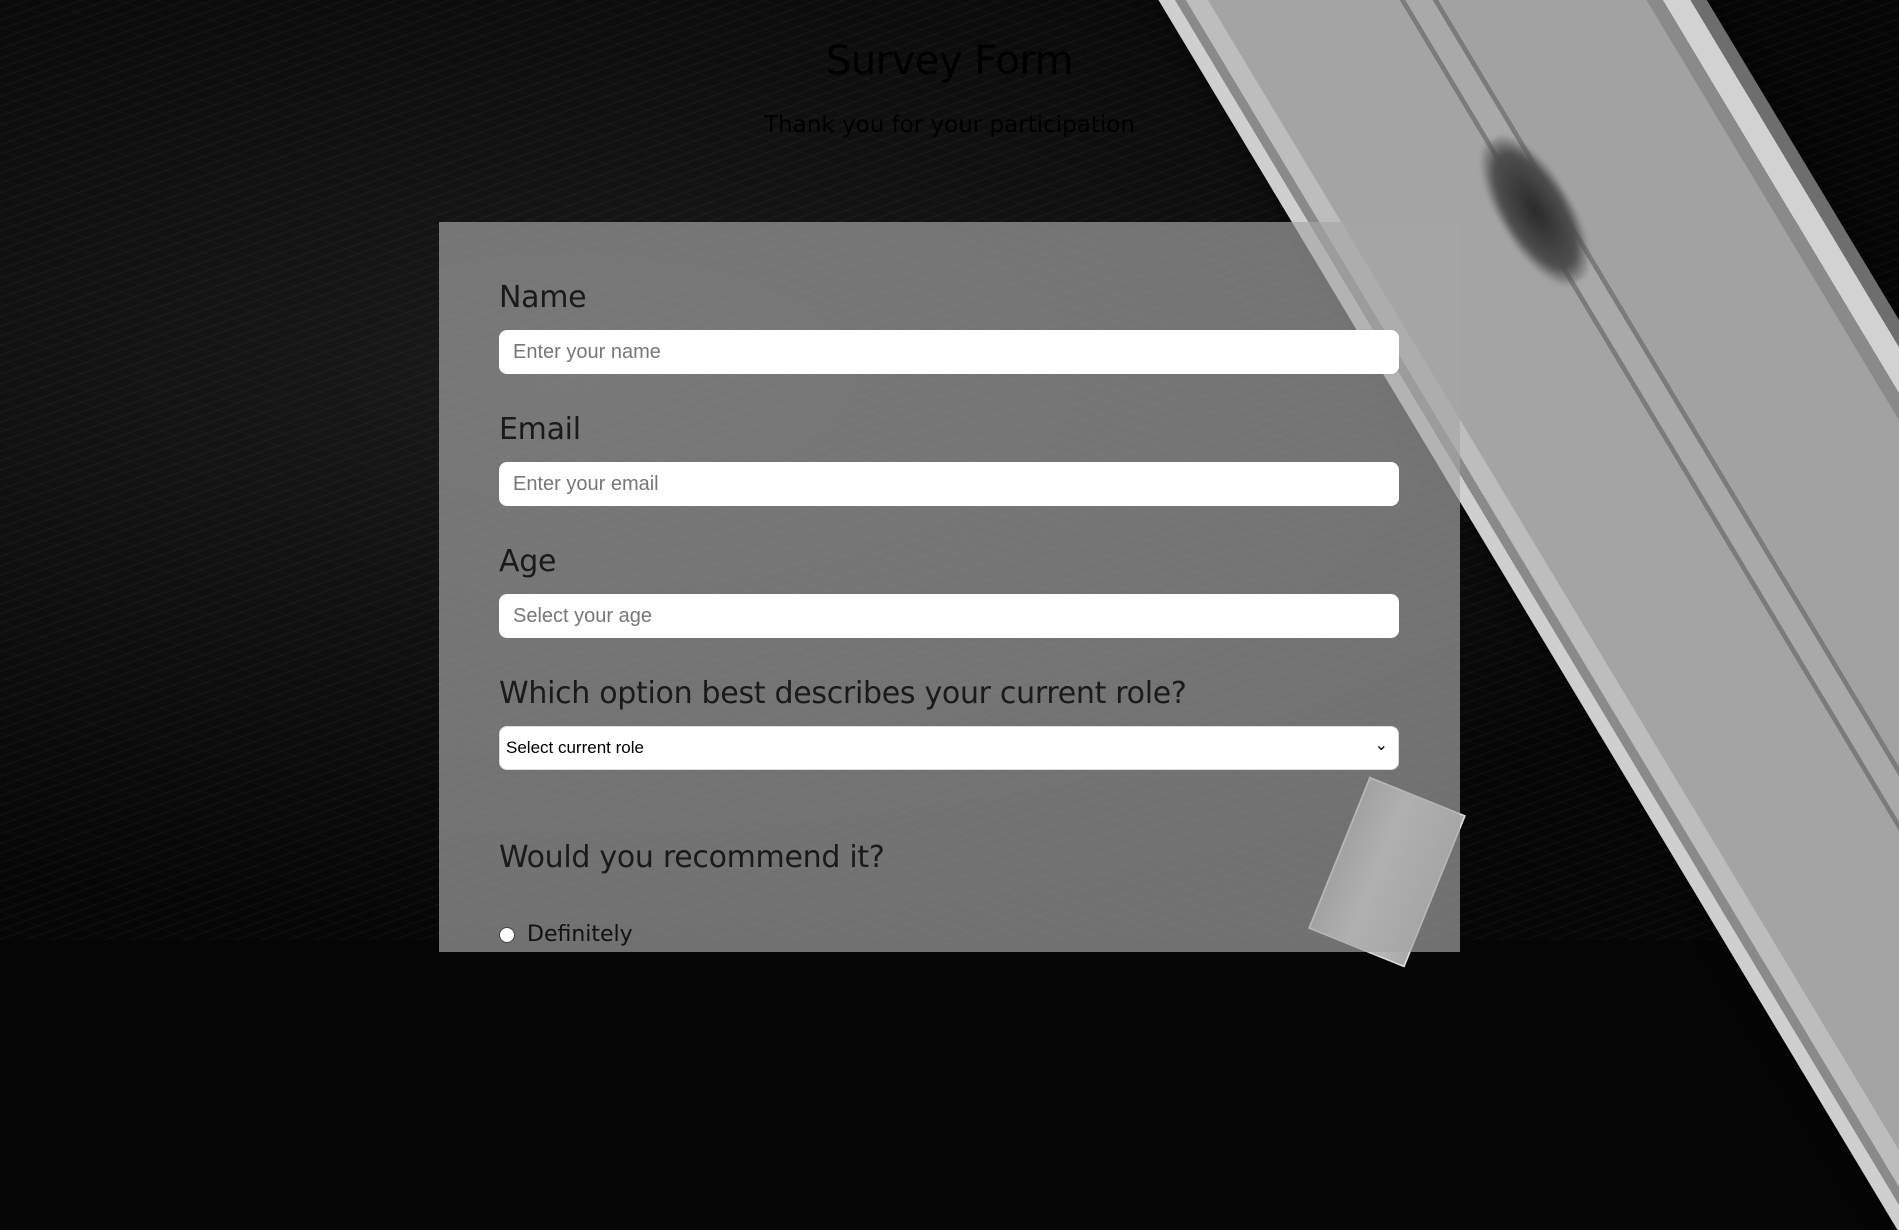  I want to click on role-dropdown-value: Select current role, so click(575, 747).